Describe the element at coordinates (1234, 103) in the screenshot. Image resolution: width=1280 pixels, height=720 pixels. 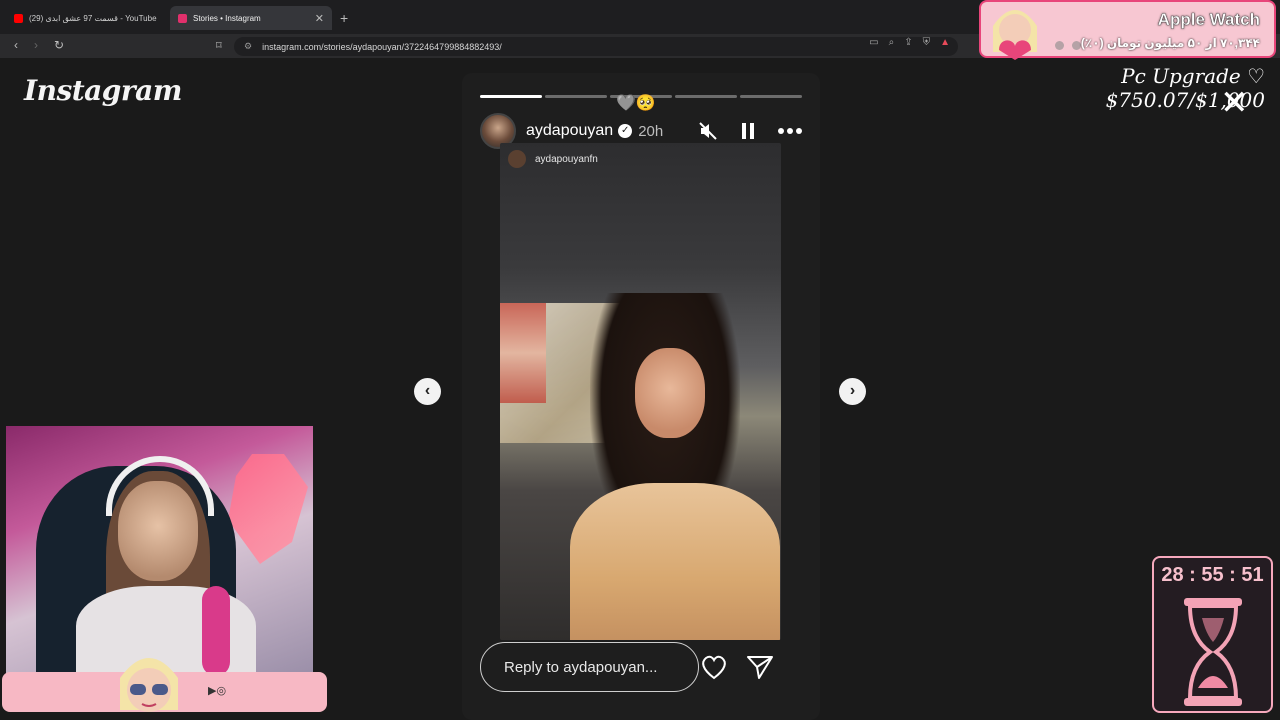
I see `close-story-icon: ✕` at that location.